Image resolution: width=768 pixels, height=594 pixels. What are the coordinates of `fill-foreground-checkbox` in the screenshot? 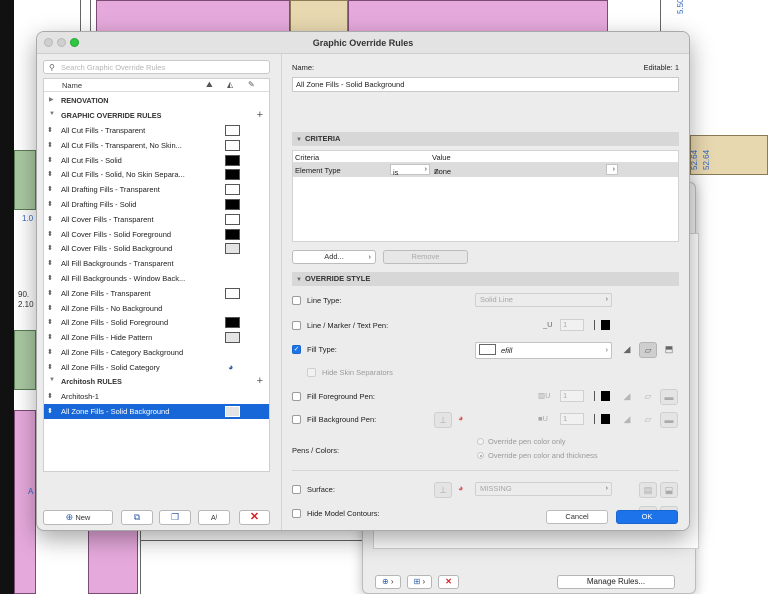 It's located at (296, 396).